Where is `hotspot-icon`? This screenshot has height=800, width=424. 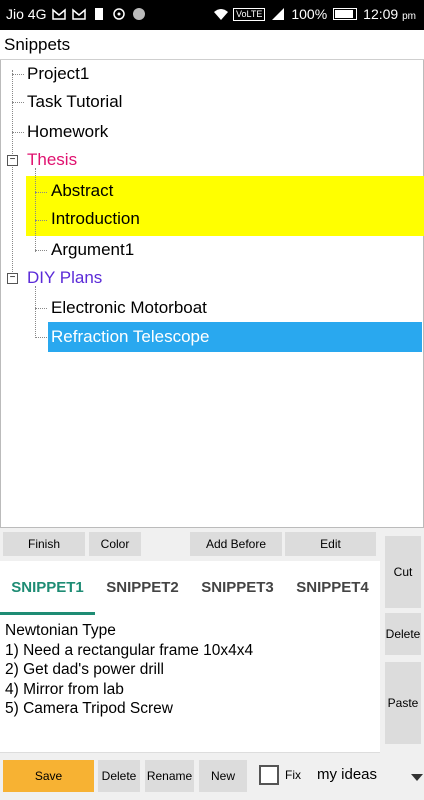 hotspot-icon is located at coordinates (119, 14).